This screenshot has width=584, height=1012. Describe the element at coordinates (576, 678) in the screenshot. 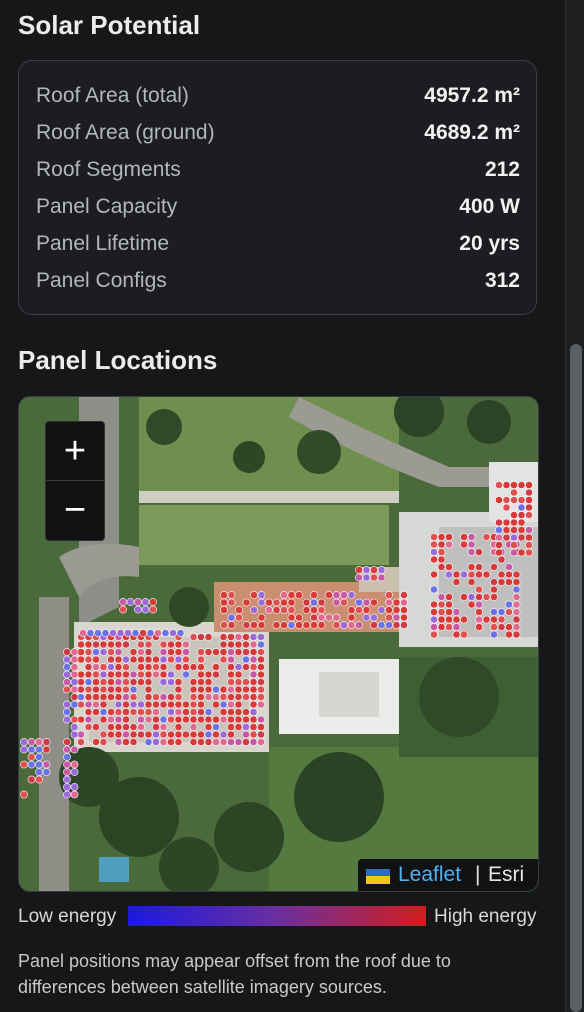

I see `scrollbar-thumb` at that location.